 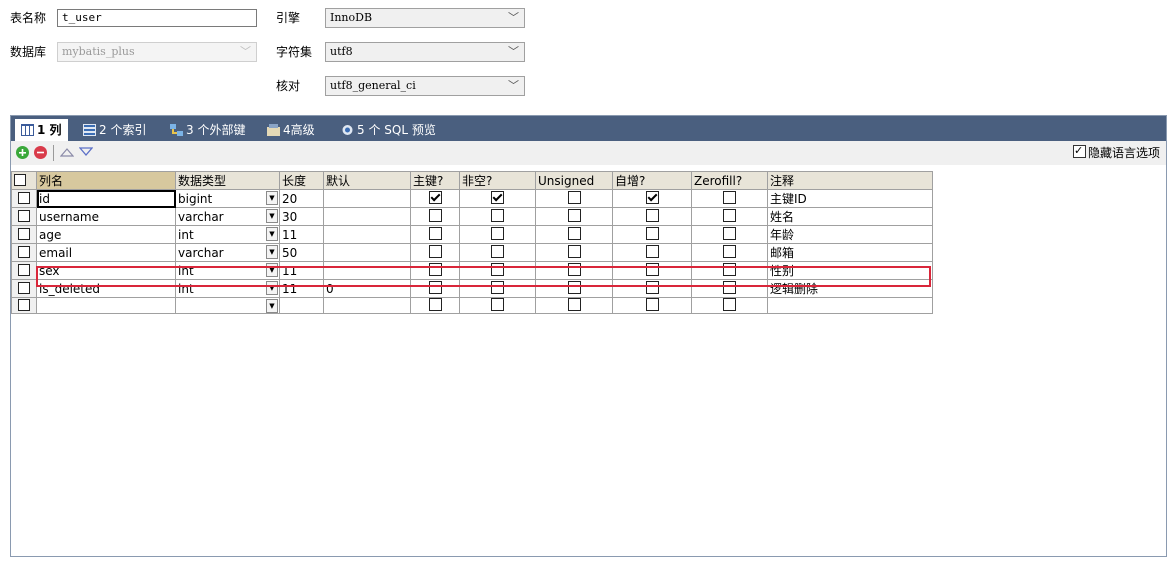 I want to click on data-type-cell: int ▼, so click(x=227, y=234).